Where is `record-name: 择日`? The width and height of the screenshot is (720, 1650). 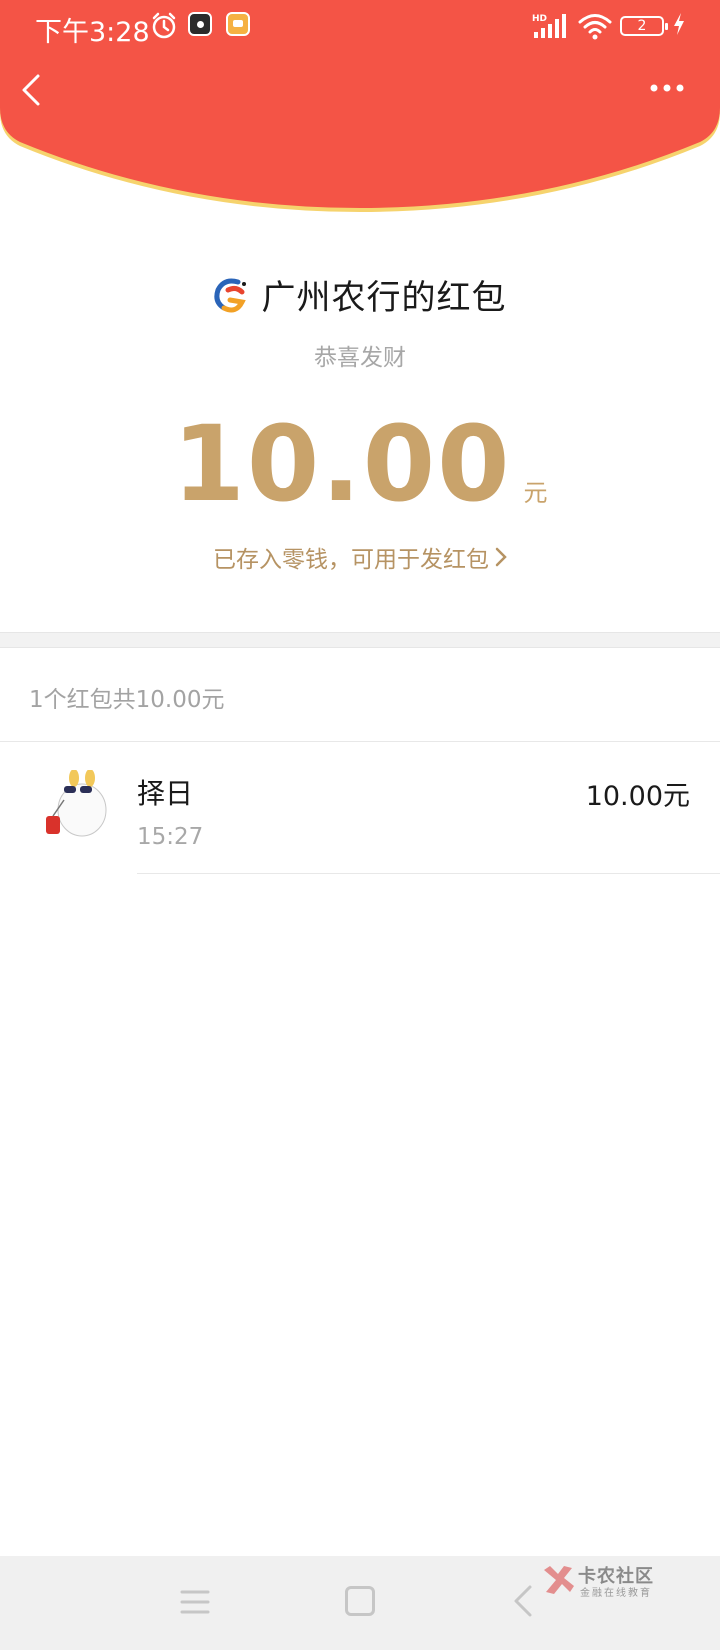
record-name: 择日 is located at coordinates (165, 793).